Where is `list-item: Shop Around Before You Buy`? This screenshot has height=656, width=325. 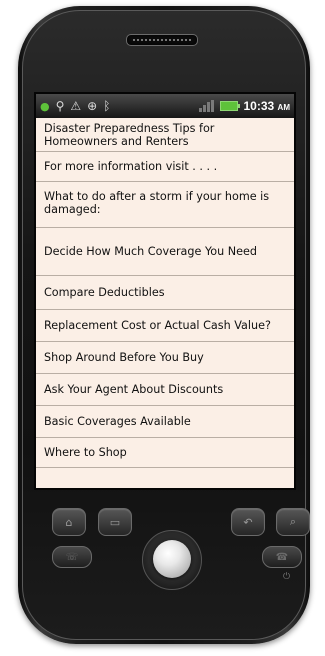 list-item: Shop Around Before You Buy is located at coordinates (165, 358).